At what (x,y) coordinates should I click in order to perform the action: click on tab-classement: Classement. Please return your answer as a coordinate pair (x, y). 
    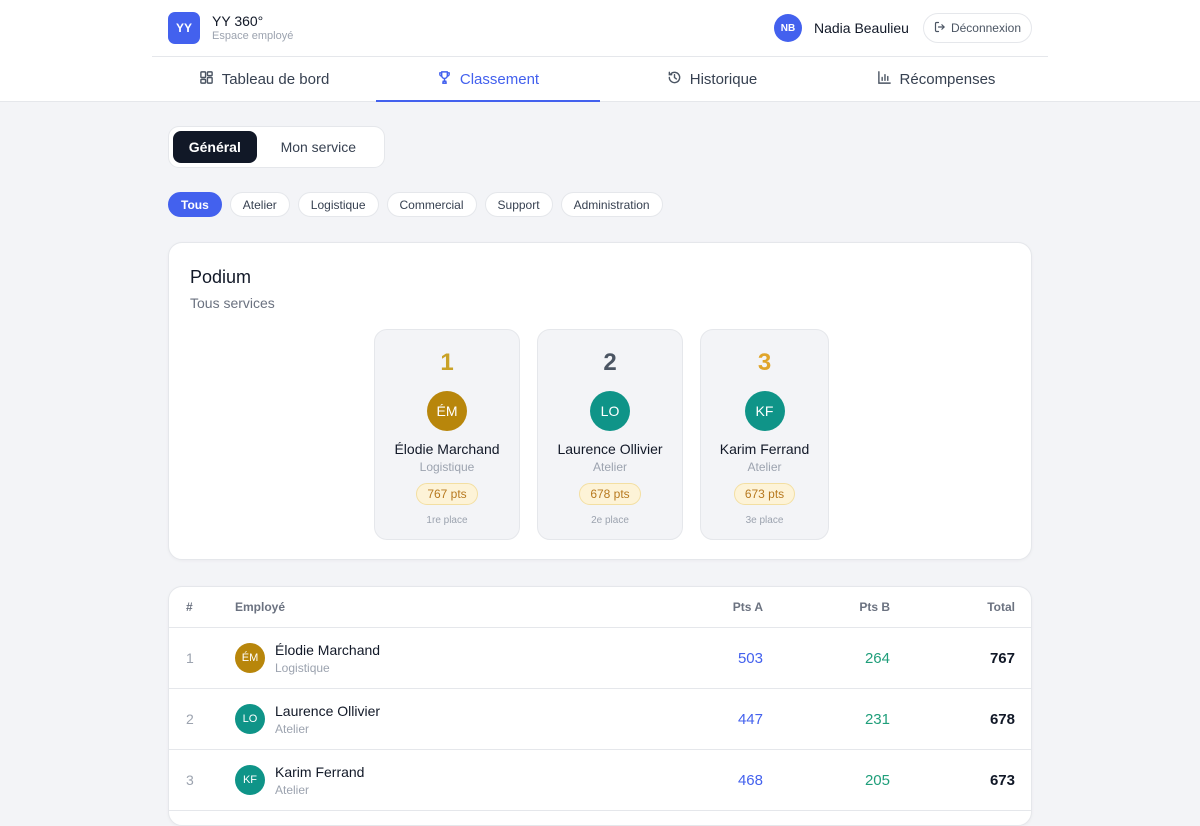
    Looking at the image, I should click on (488, 79).